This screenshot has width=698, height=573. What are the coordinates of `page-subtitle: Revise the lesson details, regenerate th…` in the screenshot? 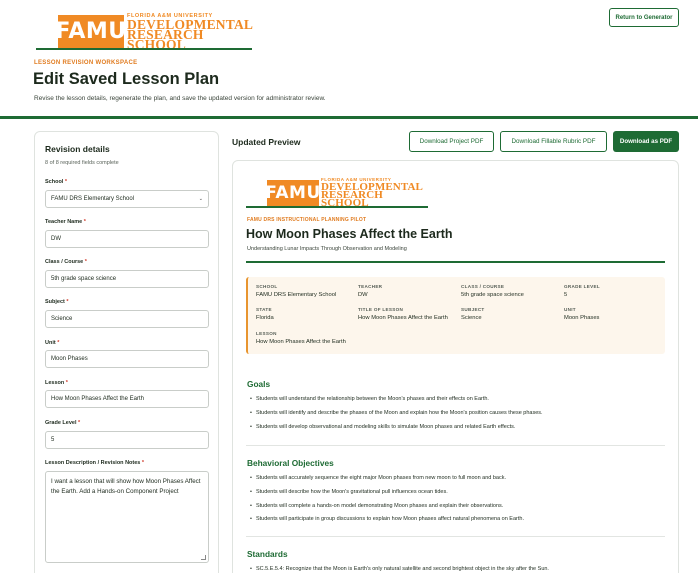 It's located at (180, 98).